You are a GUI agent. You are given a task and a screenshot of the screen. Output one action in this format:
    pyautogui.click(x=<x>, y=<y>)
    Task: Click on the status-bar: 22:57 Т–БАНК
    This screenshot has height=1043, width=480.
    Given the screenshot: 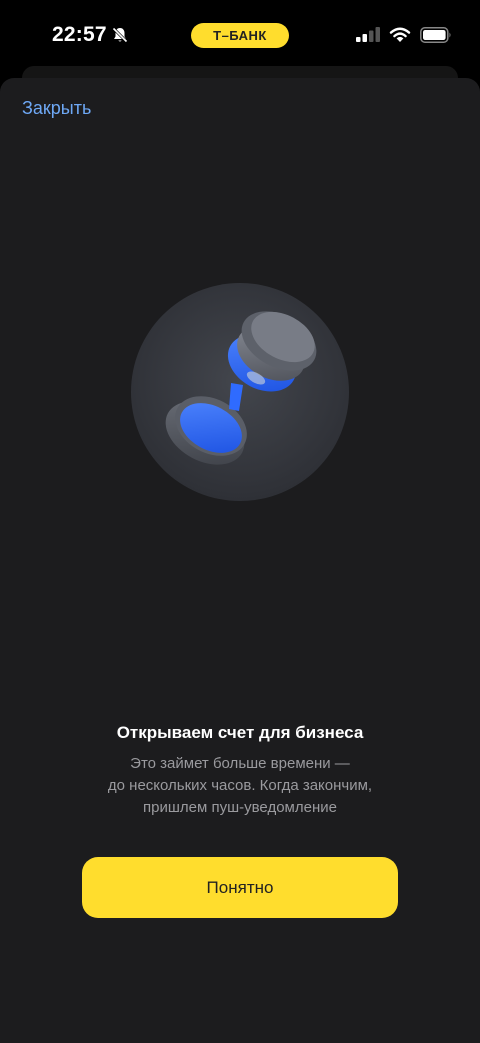 What is the action you would take?
    pyautogui.click(x=240, y=35)
    